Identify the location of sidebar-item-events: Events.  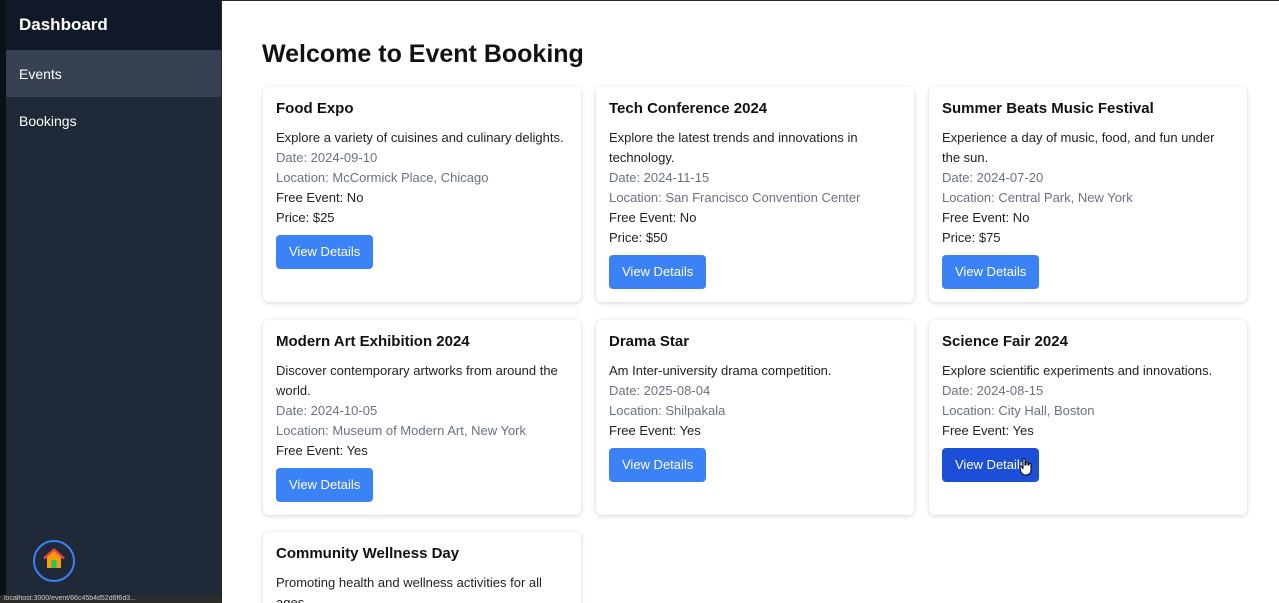
(113, 73).